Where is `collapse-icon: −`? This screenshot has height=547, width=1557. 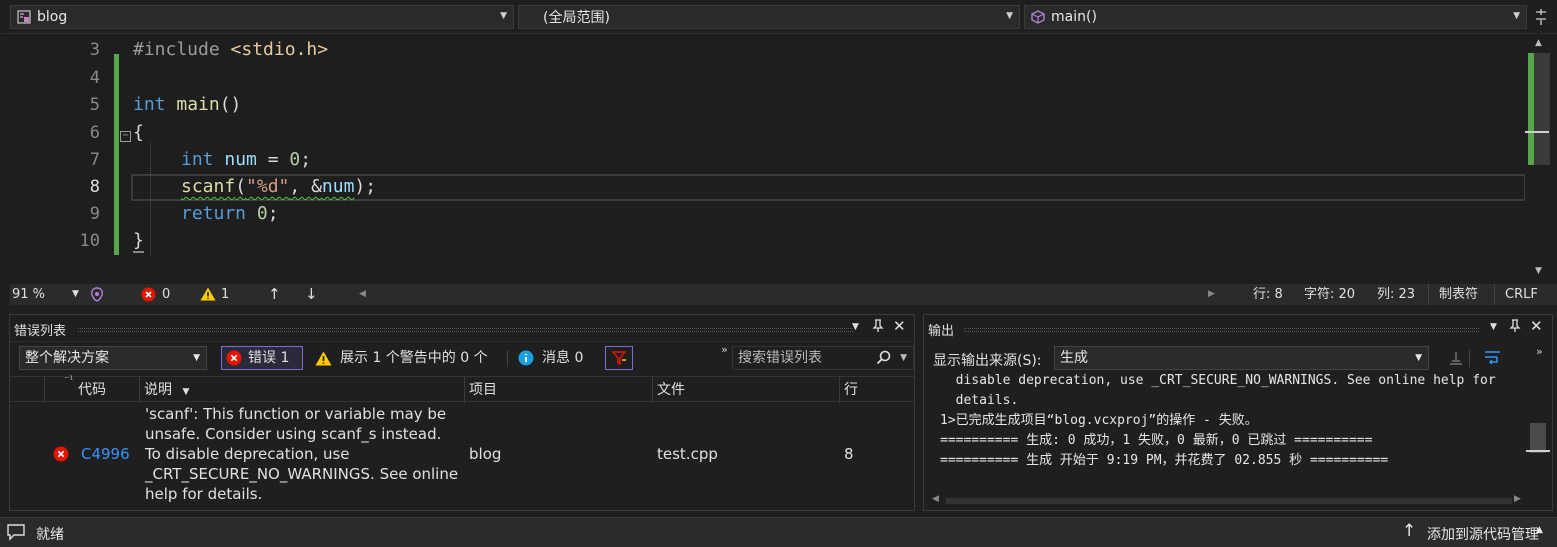 collapse-icon: − is located at coordinates (125, 136).